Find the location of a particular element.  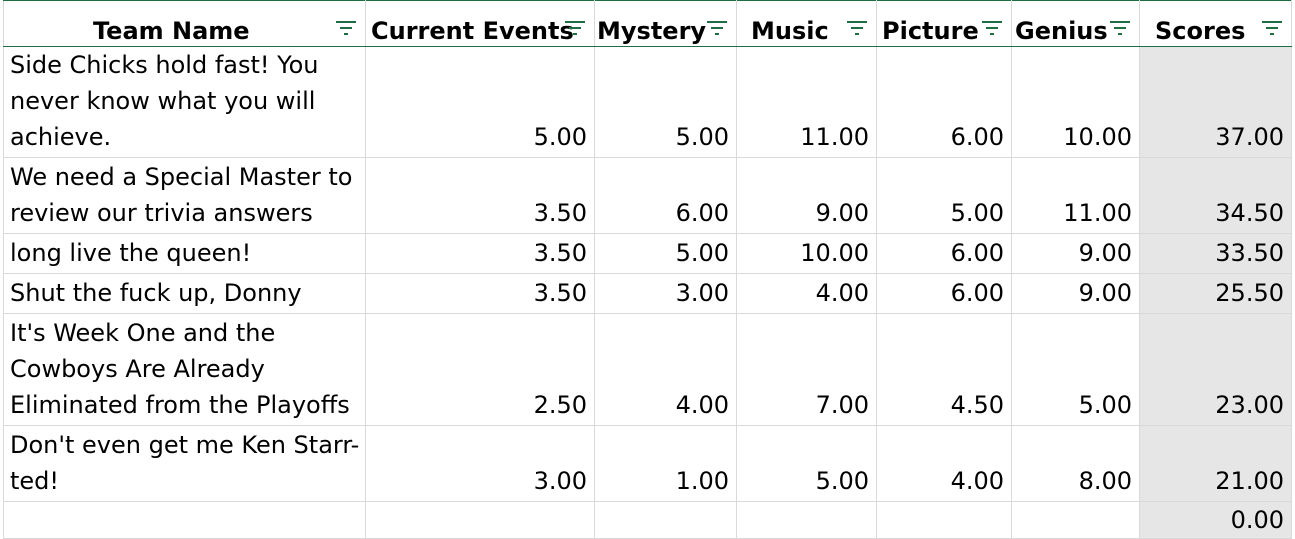

header-label: Team Name is located at coordinates (171, 31).